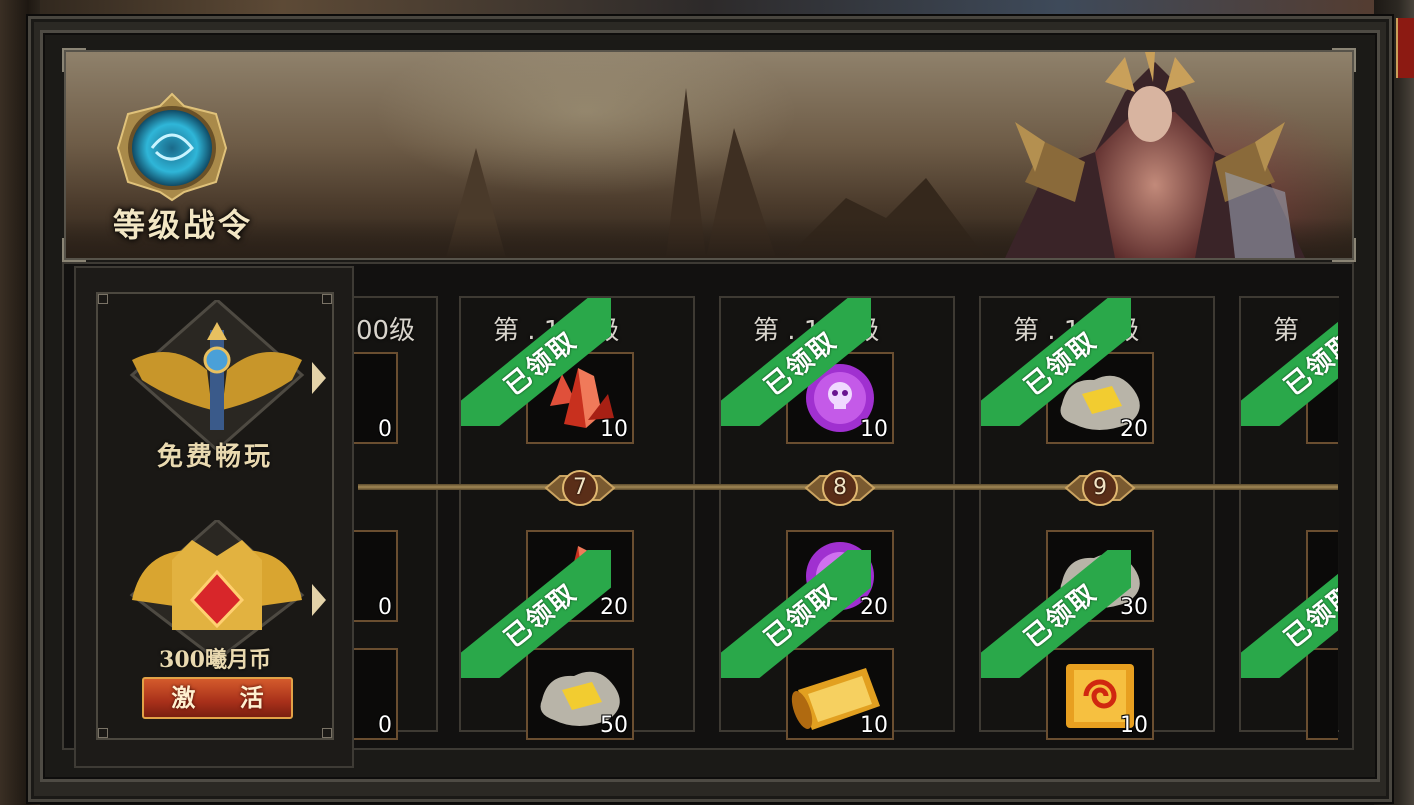 Image resolution: width=1414 pixels, height=805 pixels. I want to click on activate-button: 激 活, so click(217, 698).